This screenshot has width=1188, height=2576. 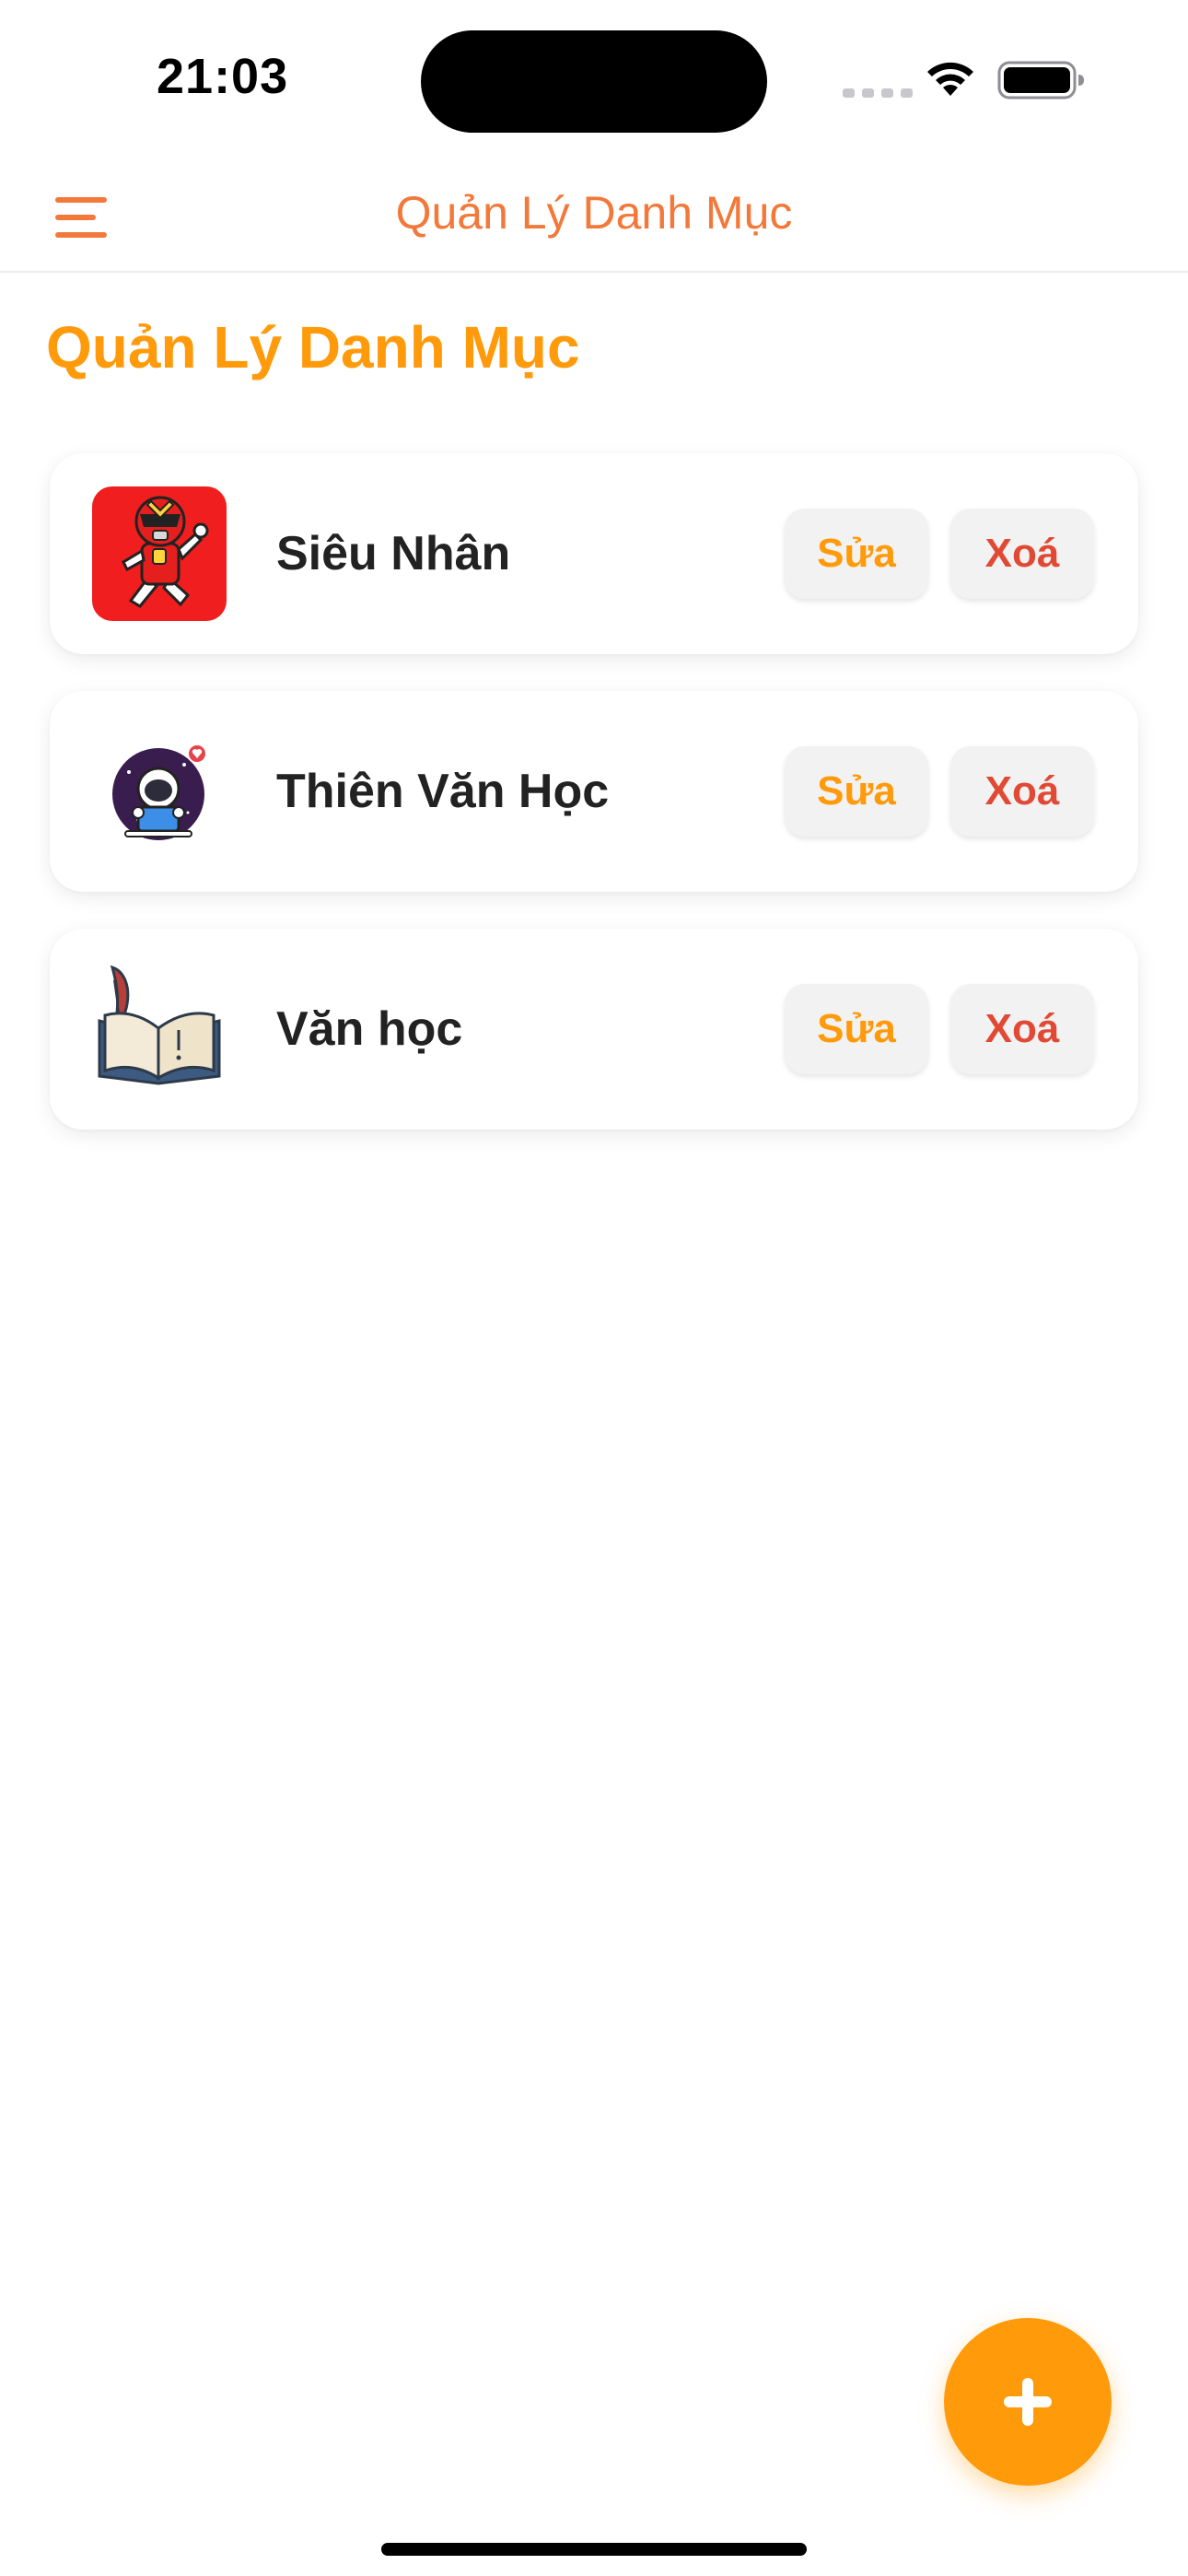 What do you see at coordinates (160, 553) in the screenshot?
I see `power-ranger-thumbnail` at bounding box center [160, 553].